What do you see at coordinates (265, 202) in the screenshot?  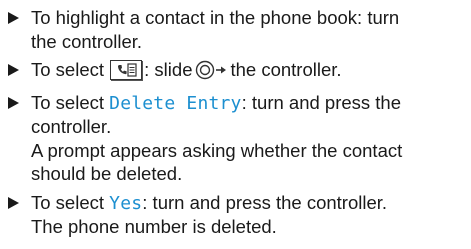 I see `step-text: : turn and press the controller.` at bounding box center [265, 202].